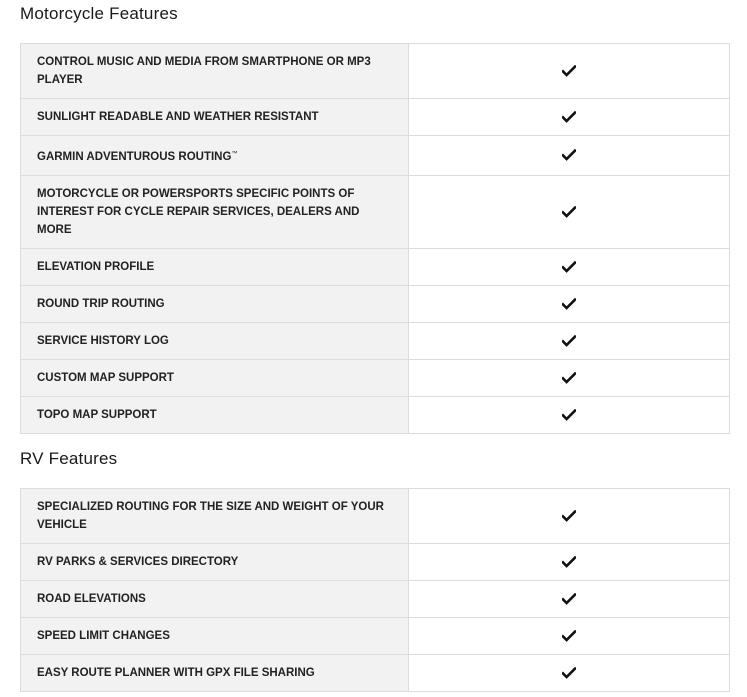 The image size is (747, 697). I want to click on feature-row: CUSTOM MAP SUPPORT, so click(375, 378).